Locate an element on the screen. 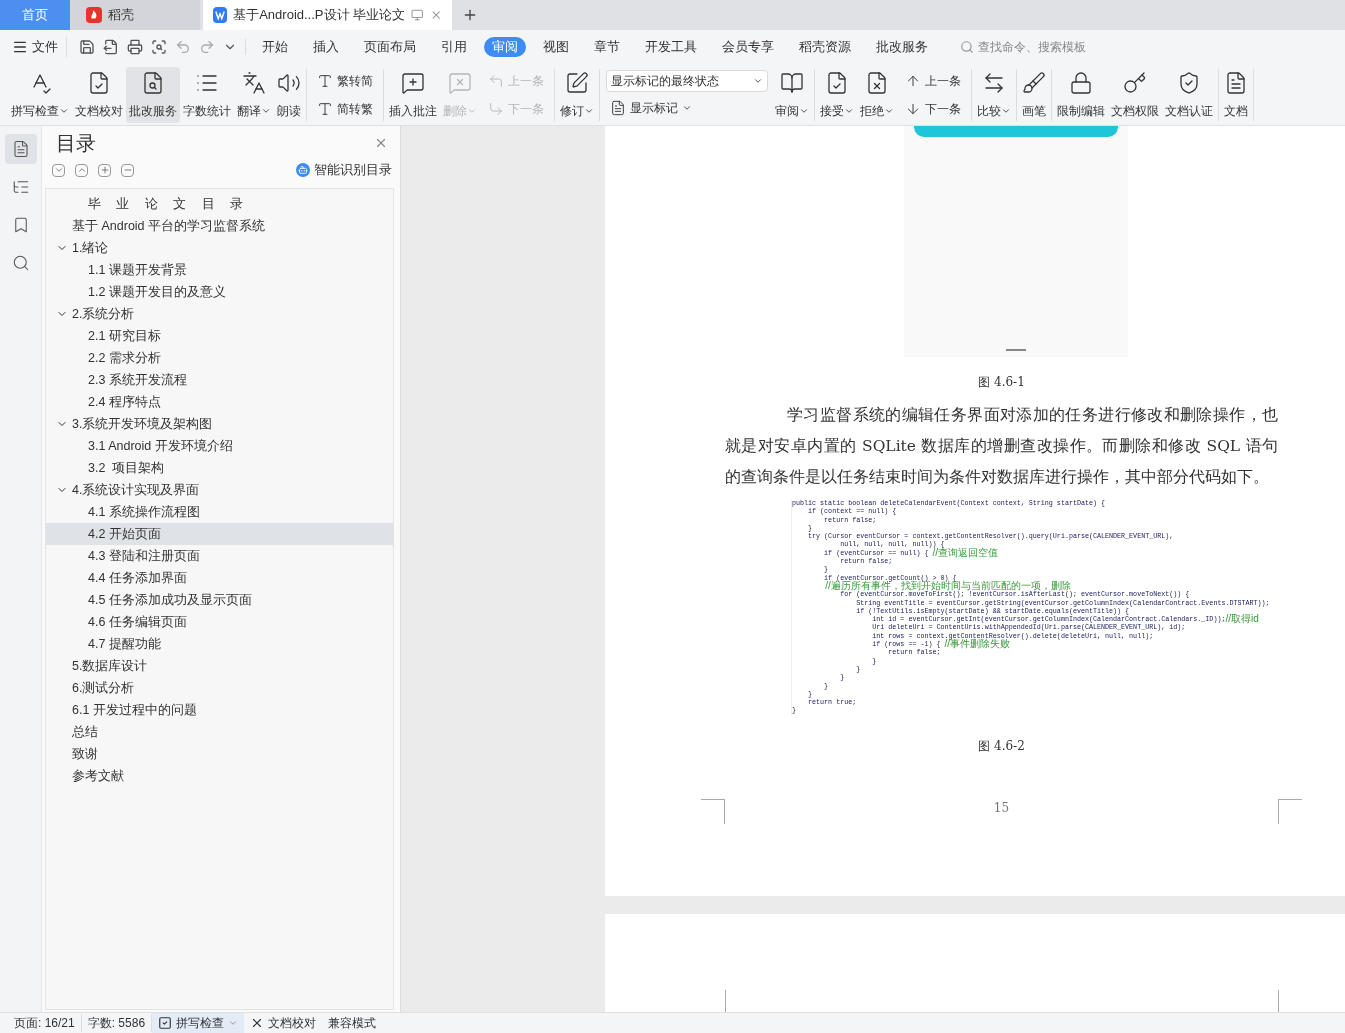 Image resolution: width=1345 pixels, height=1033 pixels. toc-entry: 3.系统开发环境及架构图 is located at coordinates (219, 424).